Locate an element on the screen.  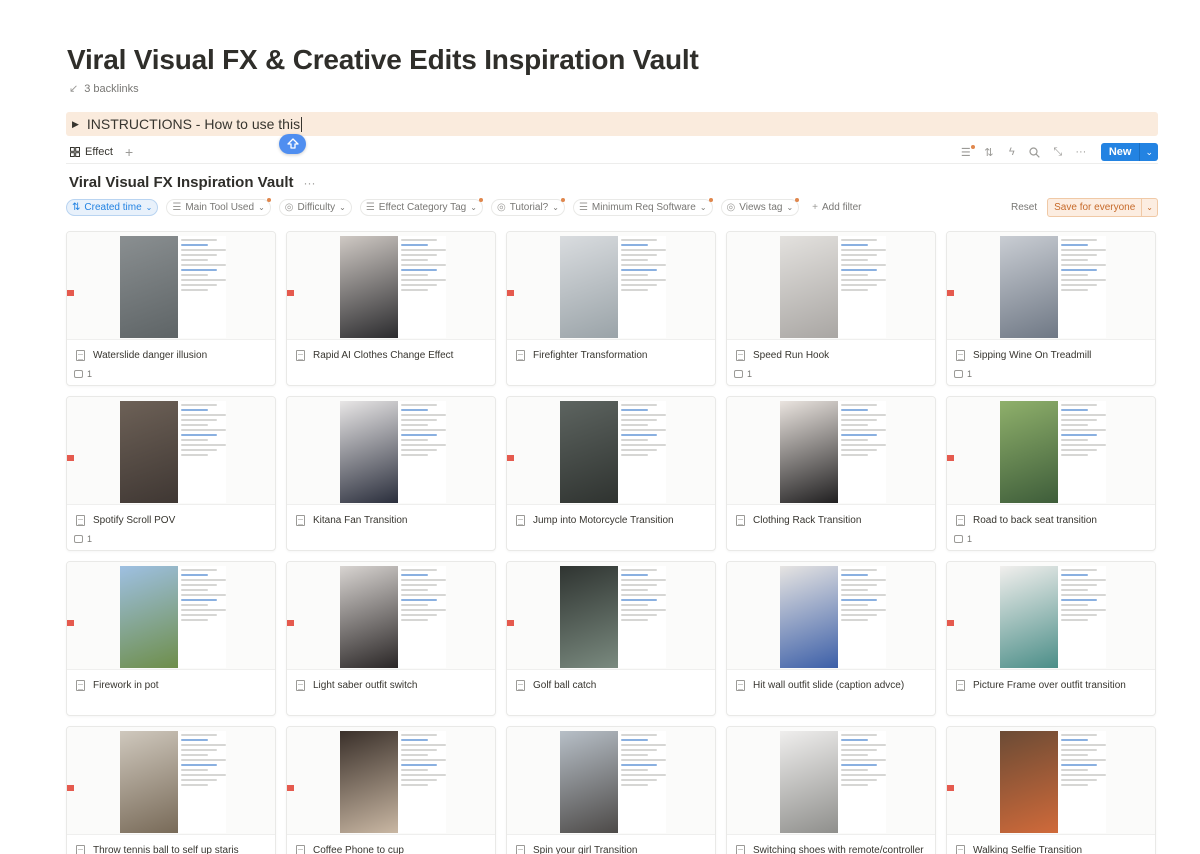
card-title: Firefighter Transformation is located at coordinates (611, 350).